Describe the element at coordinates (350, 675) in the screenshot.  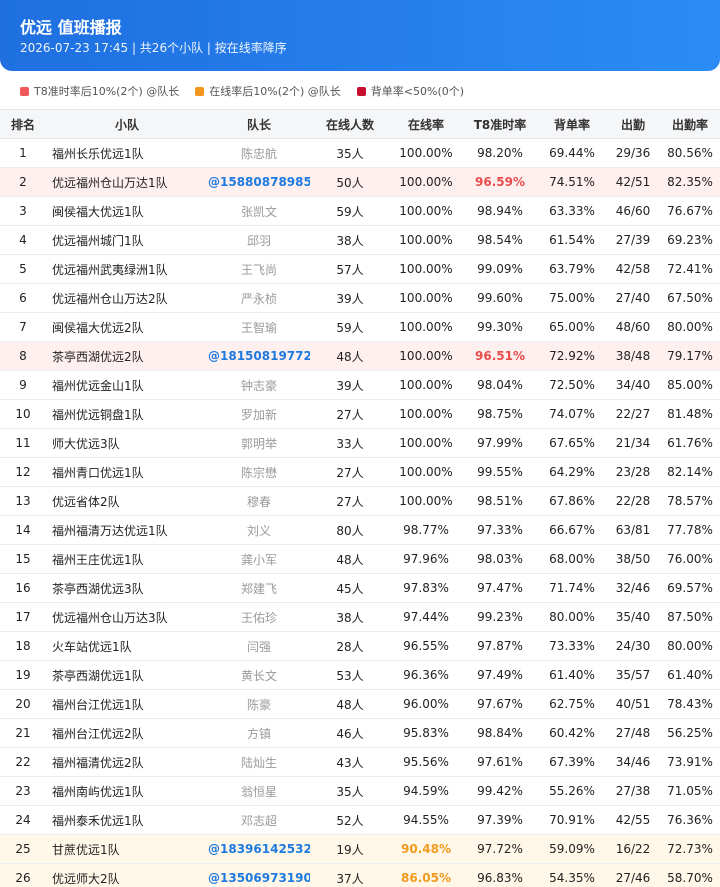
I see `online-count-cell: 53人` at that location.